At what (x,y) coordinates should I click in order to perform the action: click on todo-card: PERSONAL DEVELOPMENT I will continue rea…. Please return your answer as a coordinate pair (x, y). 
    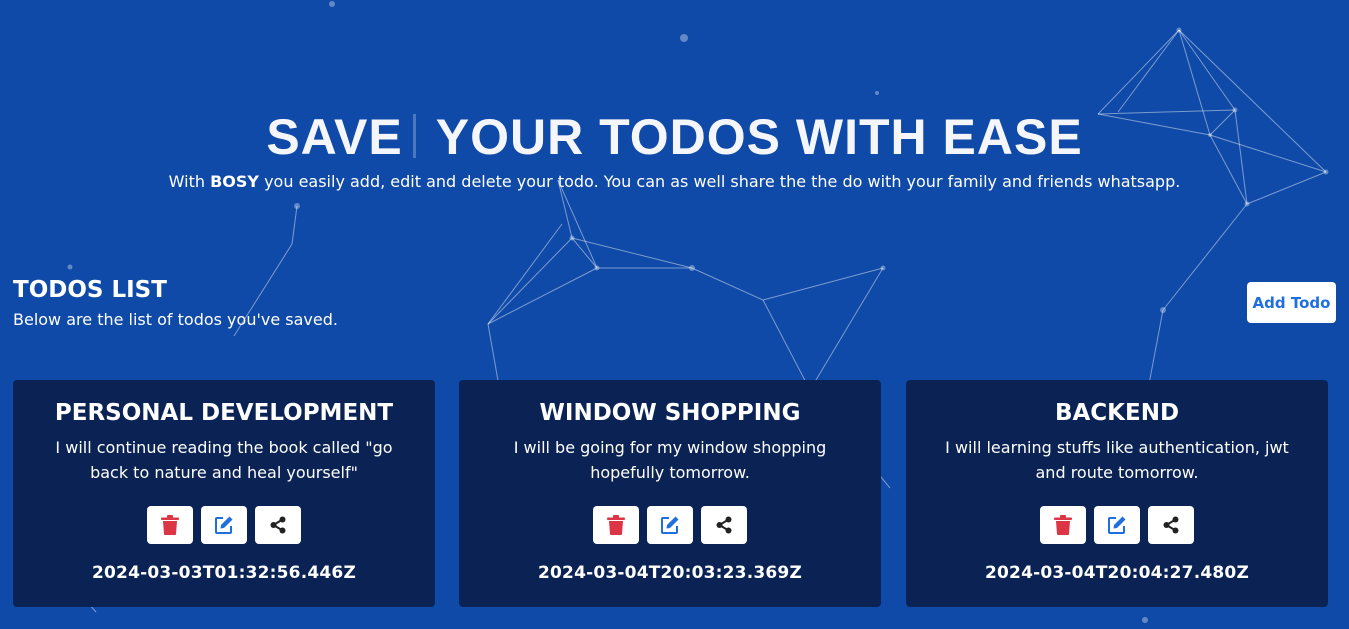
    Looking at the image, I should click on (224, 493).